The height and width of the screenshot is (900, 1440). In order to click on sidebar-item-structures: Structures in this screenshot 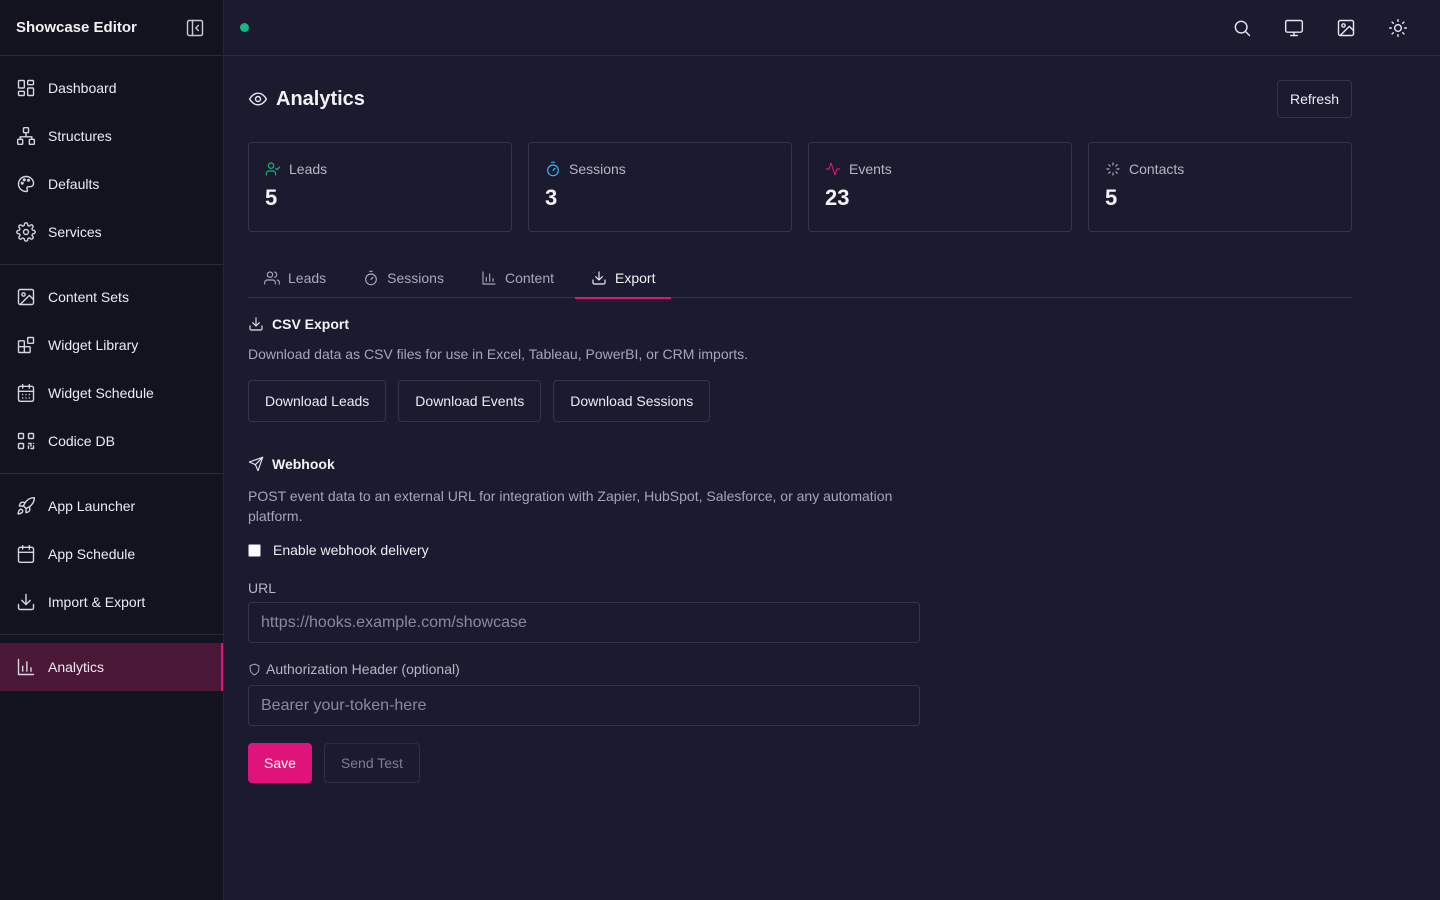, I will do `click(111, 136)`.